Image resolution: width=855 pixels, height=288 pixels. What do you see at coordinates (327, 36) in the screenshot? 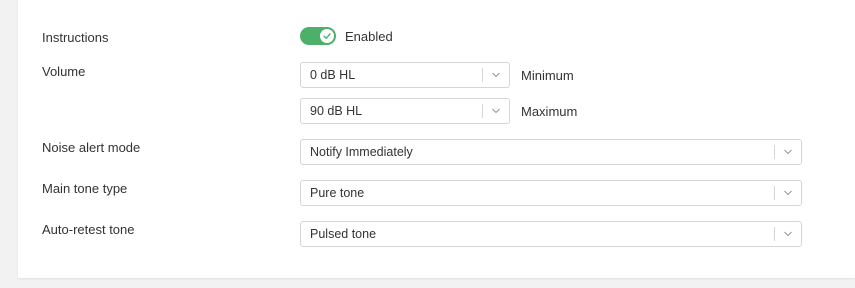
I see `check-icon` at bounding box center [327, 36].